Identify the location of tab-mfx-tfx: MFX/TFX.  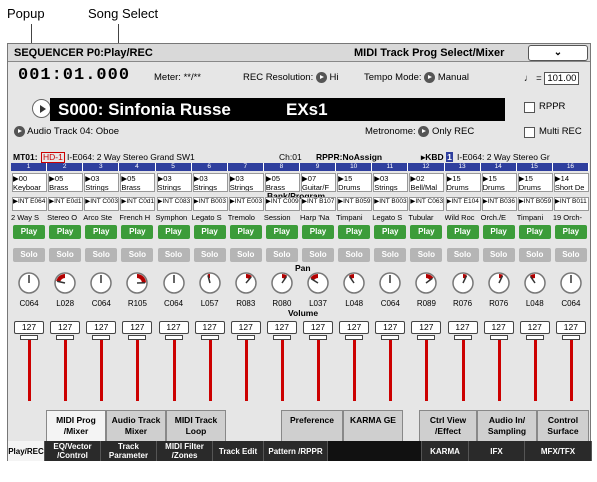
(558, 451).